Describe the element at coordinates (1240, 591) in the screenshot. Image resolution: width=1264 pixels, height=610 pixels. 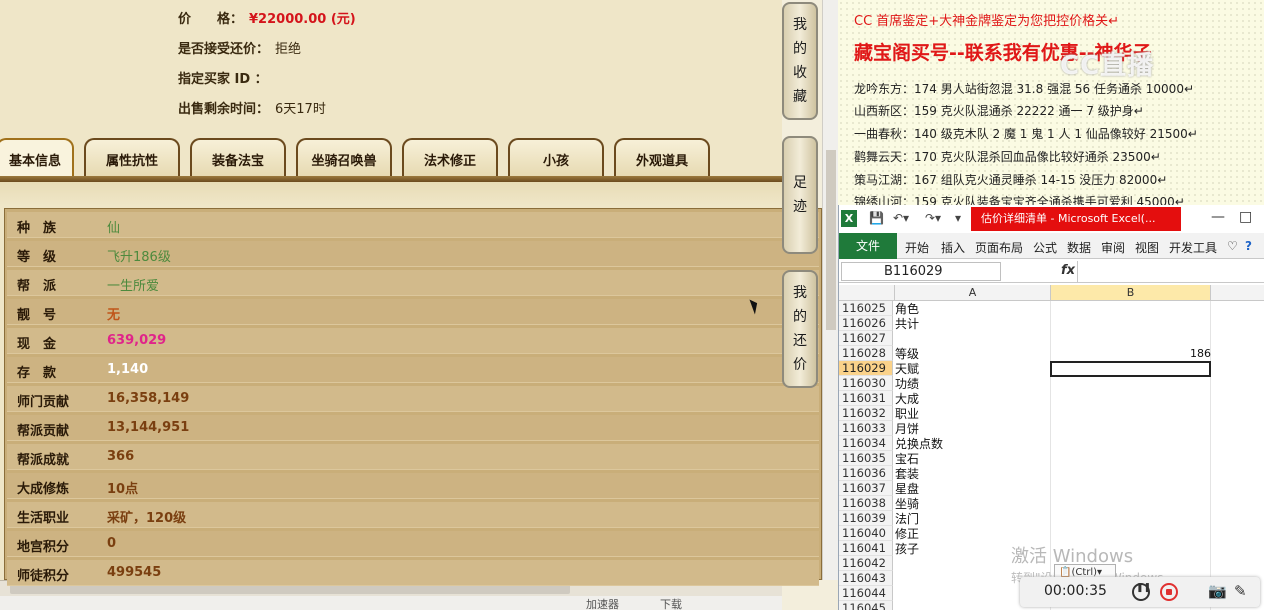
I see `pen-icon: ✎` at that location.